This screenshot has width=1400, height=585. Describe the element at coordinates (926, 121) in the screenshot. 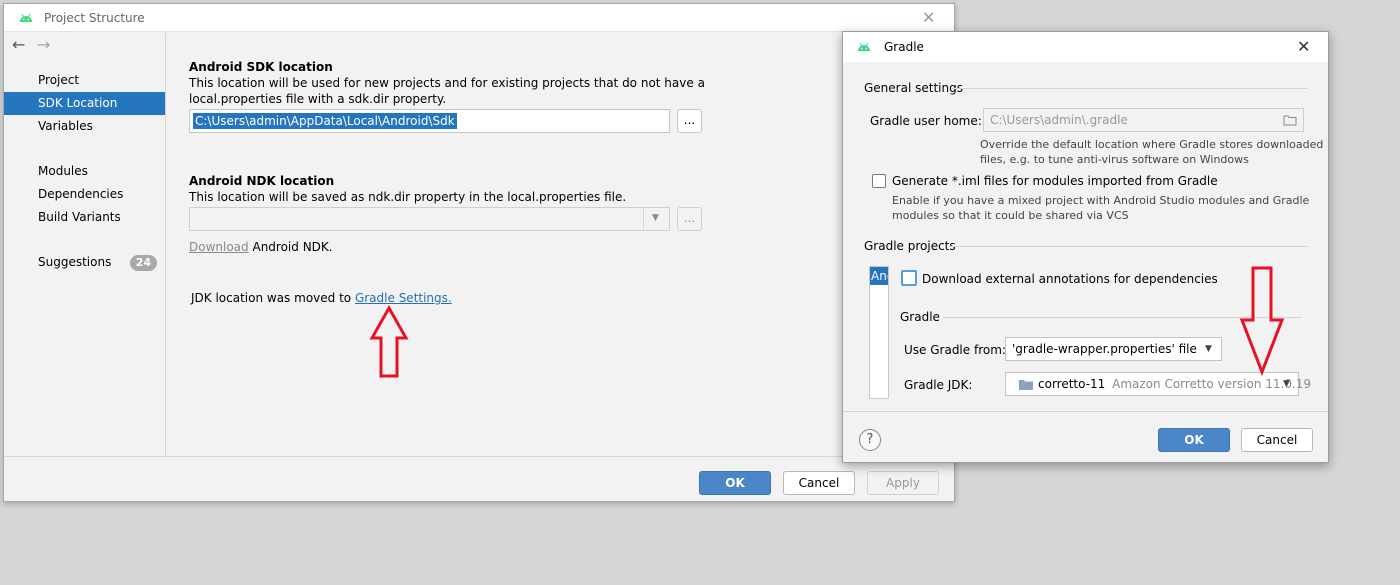

I see `gradle-user-home-label: Gradle user home:` at that location.